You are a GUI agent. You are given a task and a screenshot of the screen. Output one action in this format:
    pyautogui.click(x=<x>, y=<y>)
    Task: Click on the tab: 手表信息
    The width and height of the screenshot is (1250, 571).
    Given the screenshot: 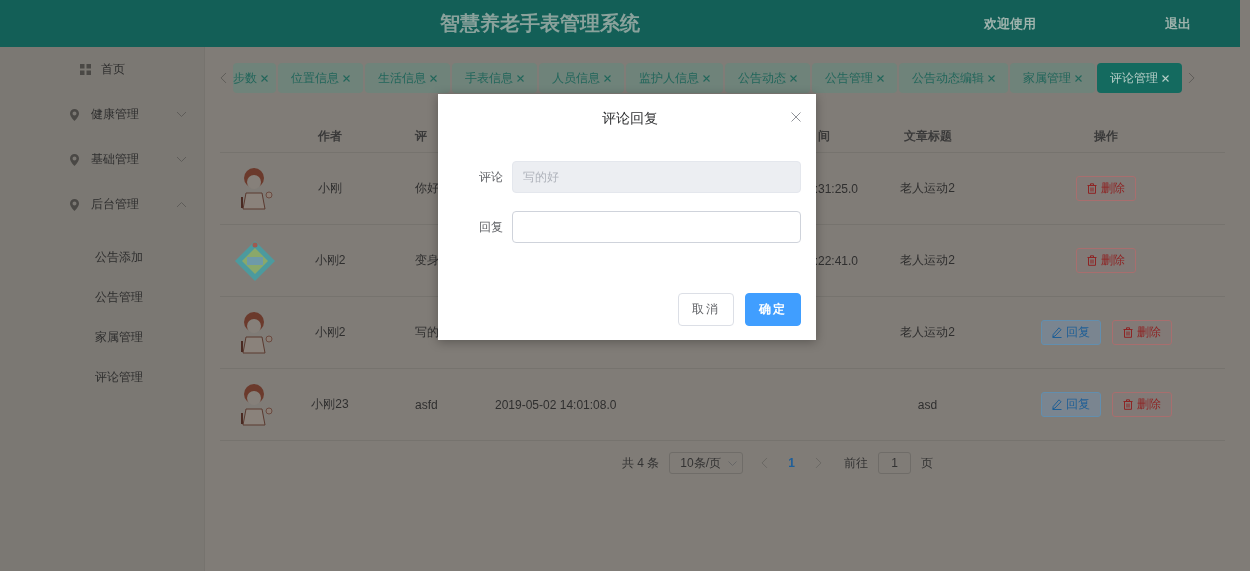 What is the action you would take?
    pyautogui.click(x=494, y=78)
    